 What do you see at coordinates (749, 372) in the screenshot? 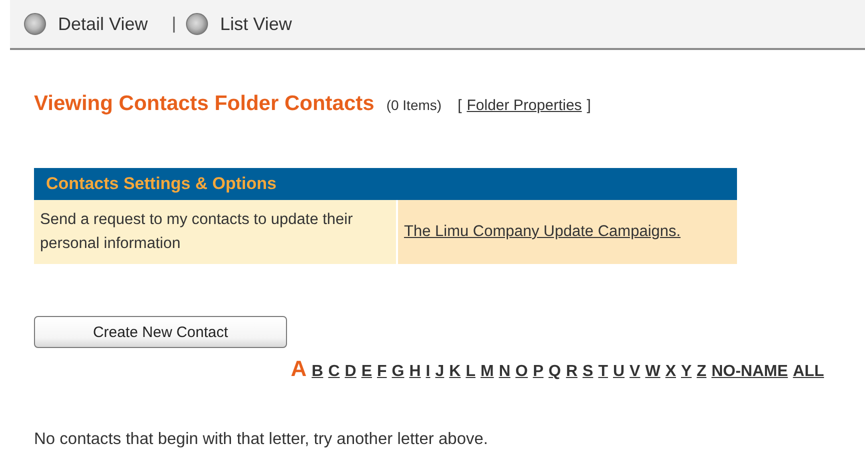
I see `letter-link: NO-NAME` at bounding box center [749, 372].